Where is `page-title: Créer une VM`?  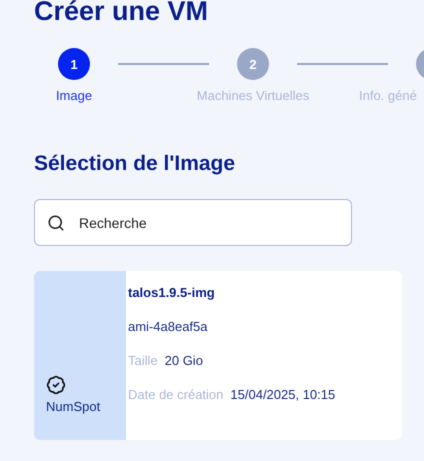 page-title: Créer une VM is located at coordinates (122, 13).